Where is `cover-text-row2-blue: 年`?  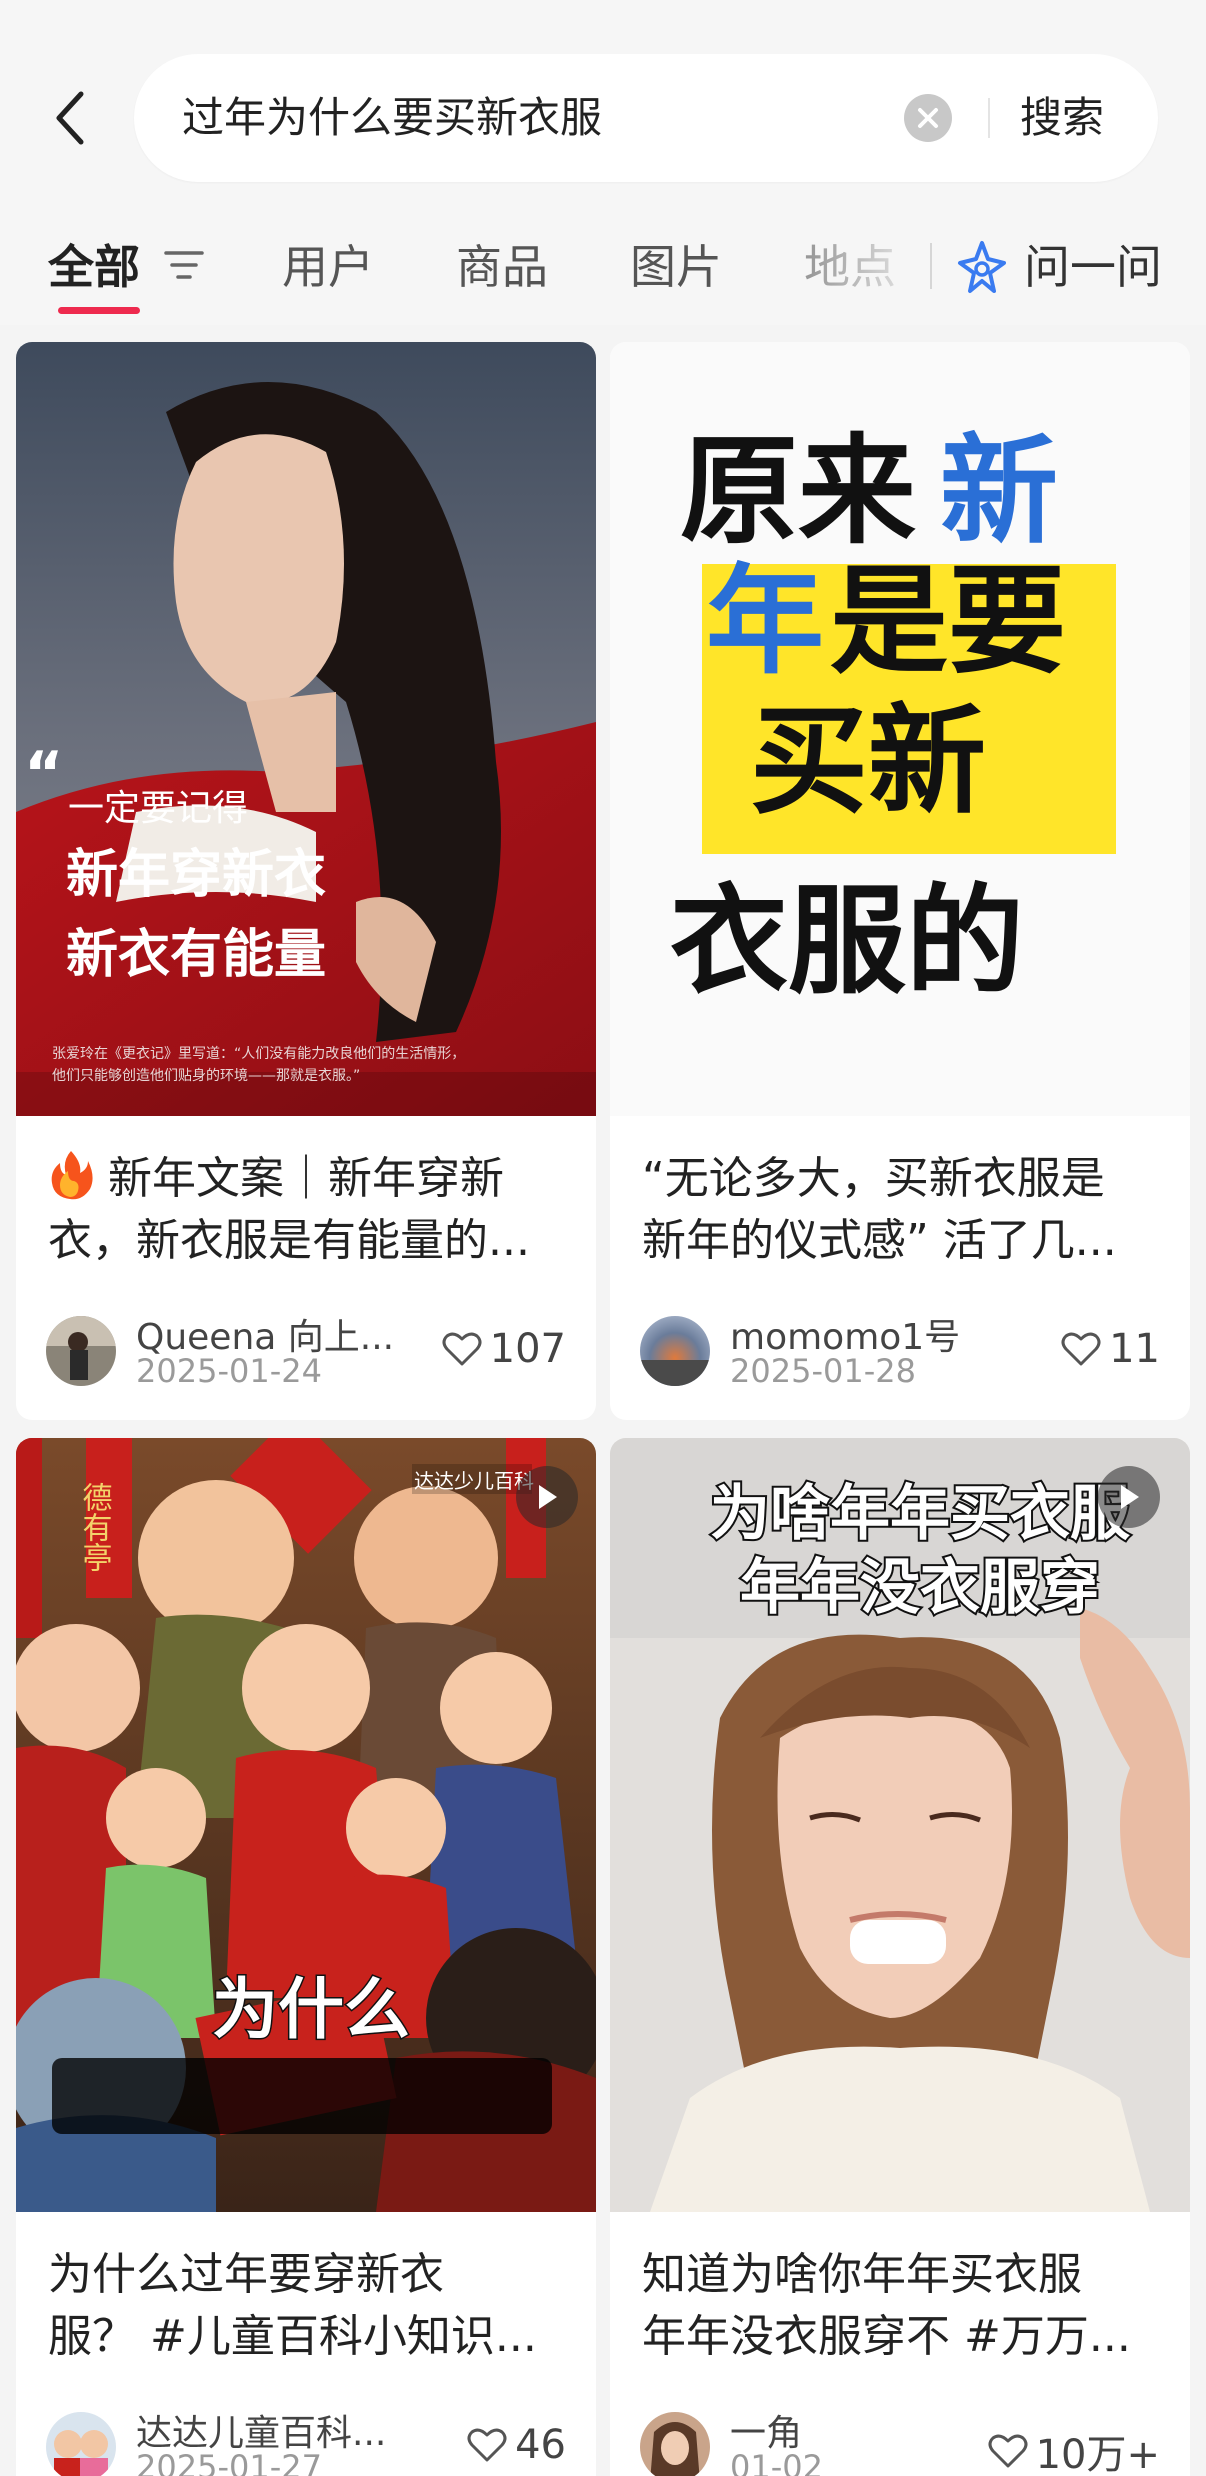 cover-text-row2-blue: 年 is located at coordinates (765, 621).